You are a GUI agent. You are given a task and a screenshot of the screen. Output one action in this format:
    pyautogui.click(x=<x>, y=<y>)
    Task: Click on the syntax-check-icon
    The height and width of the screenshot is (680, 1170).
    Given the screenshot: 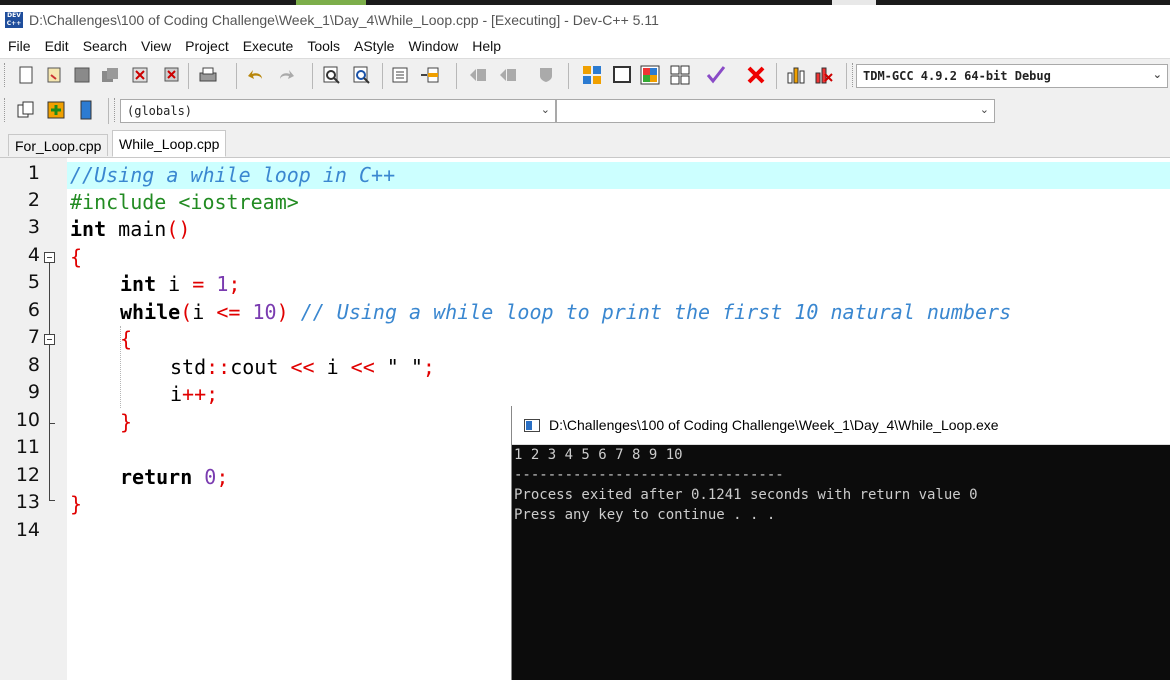 What is the action you would take?
    pyautogui.click(x=716, y=75)
    